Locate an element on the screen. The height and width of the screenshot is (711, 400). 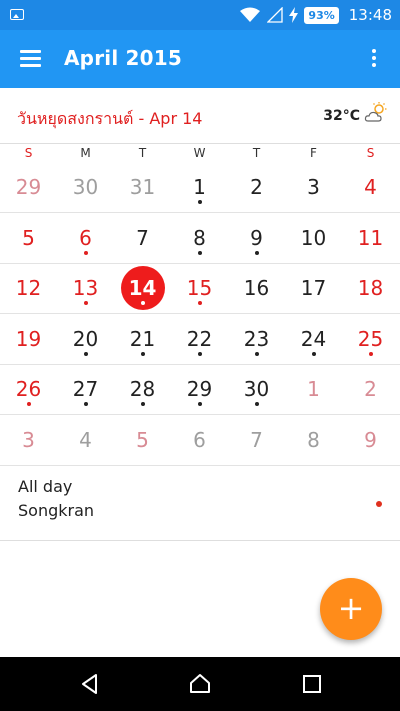
day-cell: 12 is located at coordinates (28, 288).